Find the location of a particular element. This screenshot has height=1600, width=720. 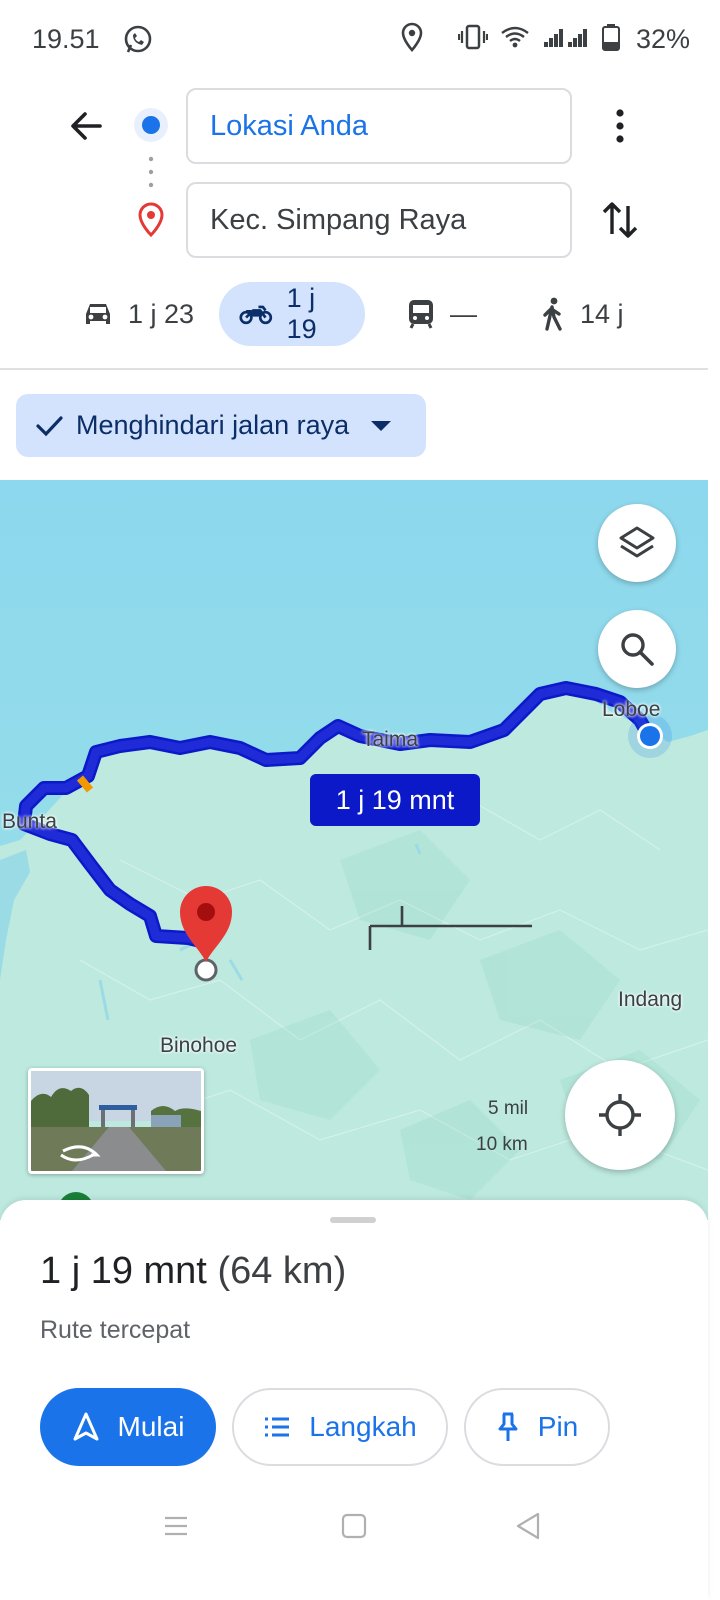

map-label-indang: Indang is located at coordinates (650, 999).